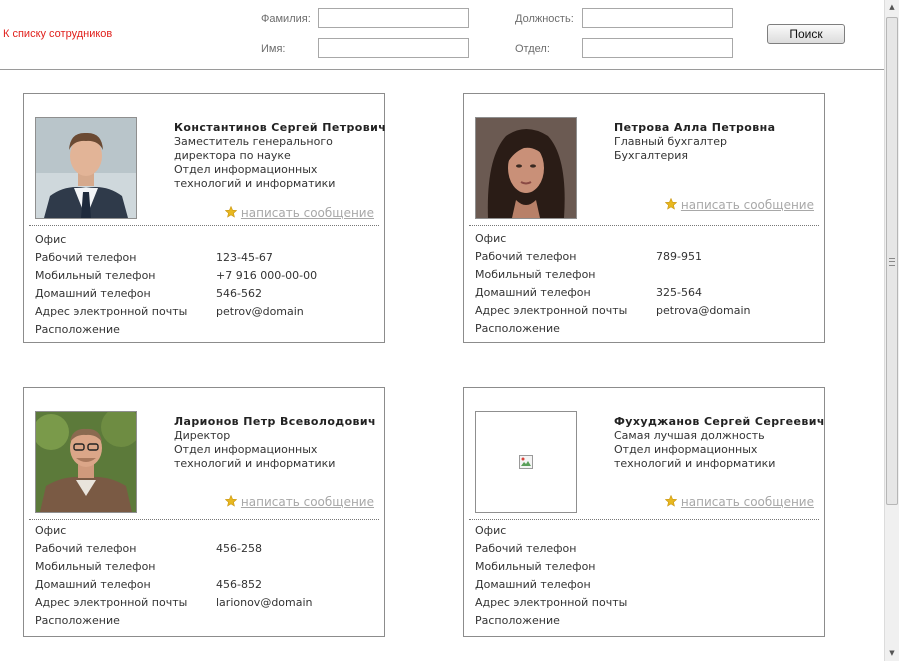 This screenshot has width=899, height=661. Describe the element at coordinates (244, 257) in the screenshot. I see `work-phone-value: 123-45-67` at that location.